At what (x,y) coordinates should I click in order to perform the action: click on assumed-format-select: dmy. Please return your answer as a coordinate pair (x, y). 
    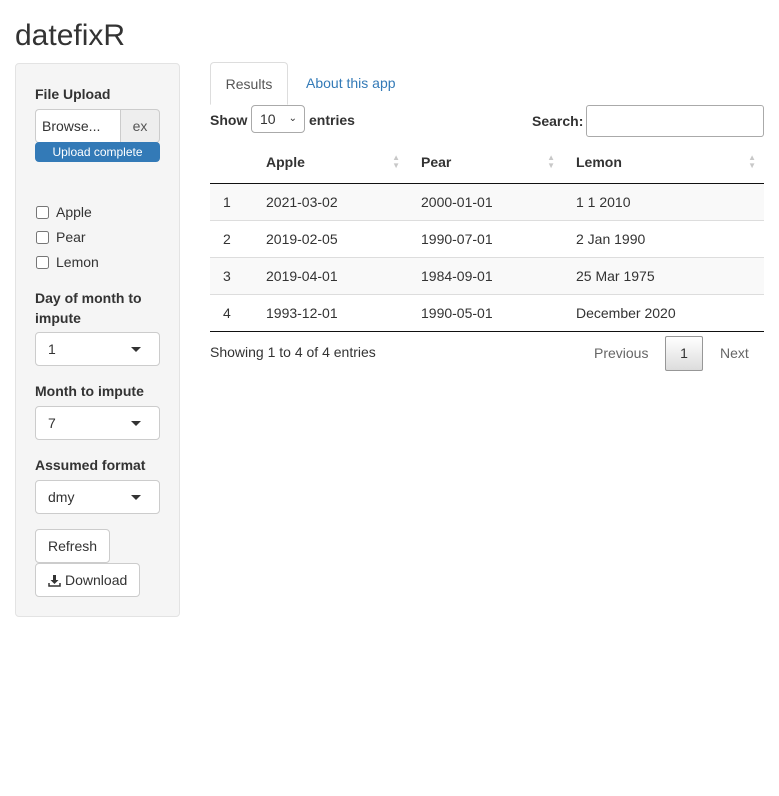
    Looking at the image, I should click on (97, 497).